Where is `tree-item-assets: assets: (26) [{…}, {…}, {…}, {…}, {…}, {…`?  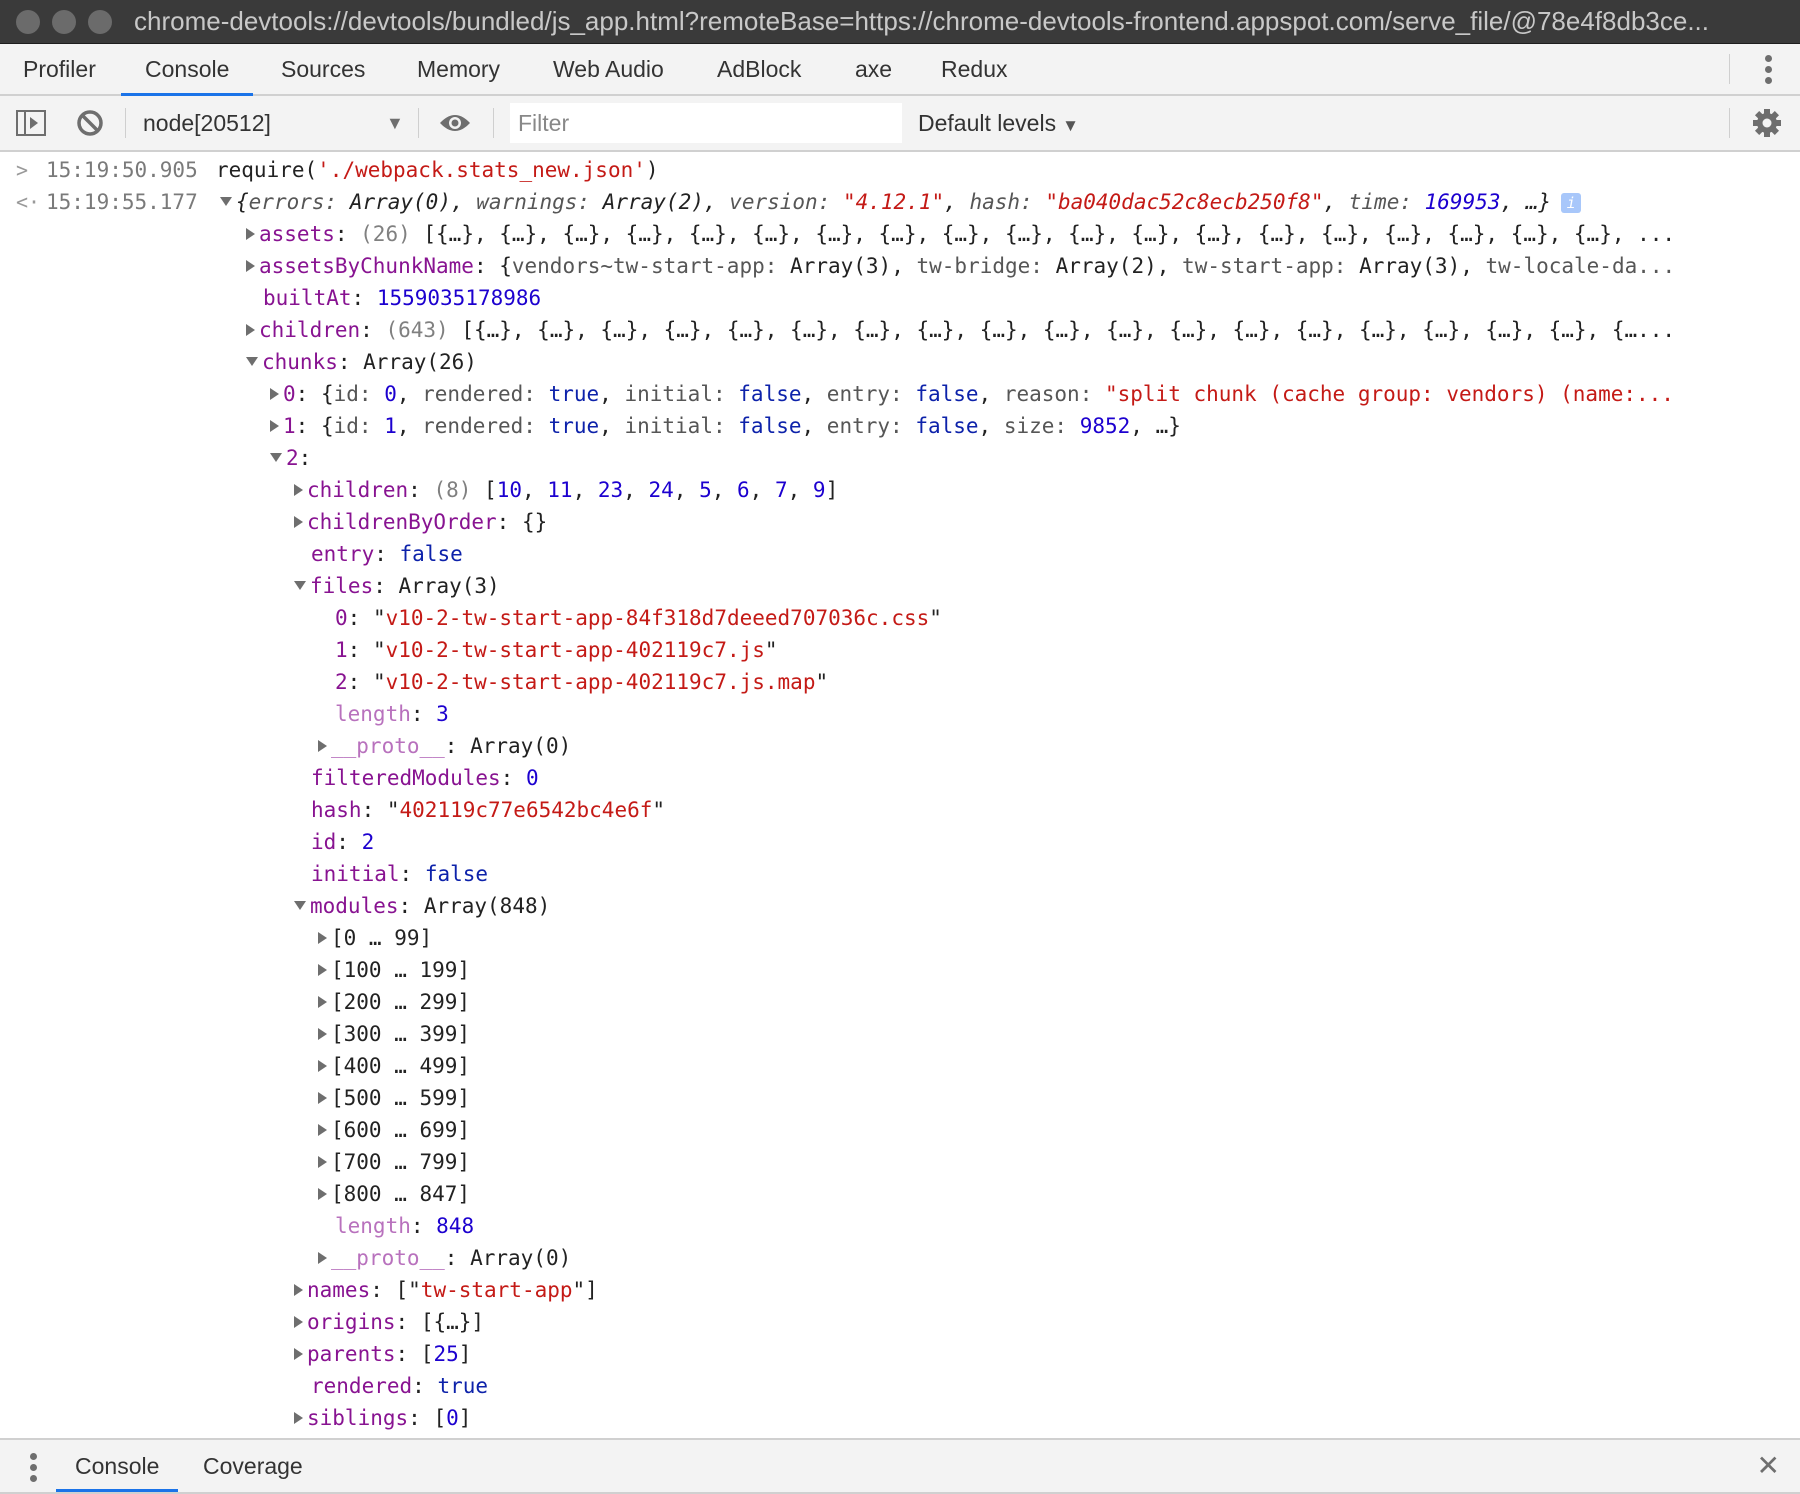 tree-item-assets: assets: (26) [{…}, {…}, {…}, {…}, {…}, {… is located at coordinates (960, 234).